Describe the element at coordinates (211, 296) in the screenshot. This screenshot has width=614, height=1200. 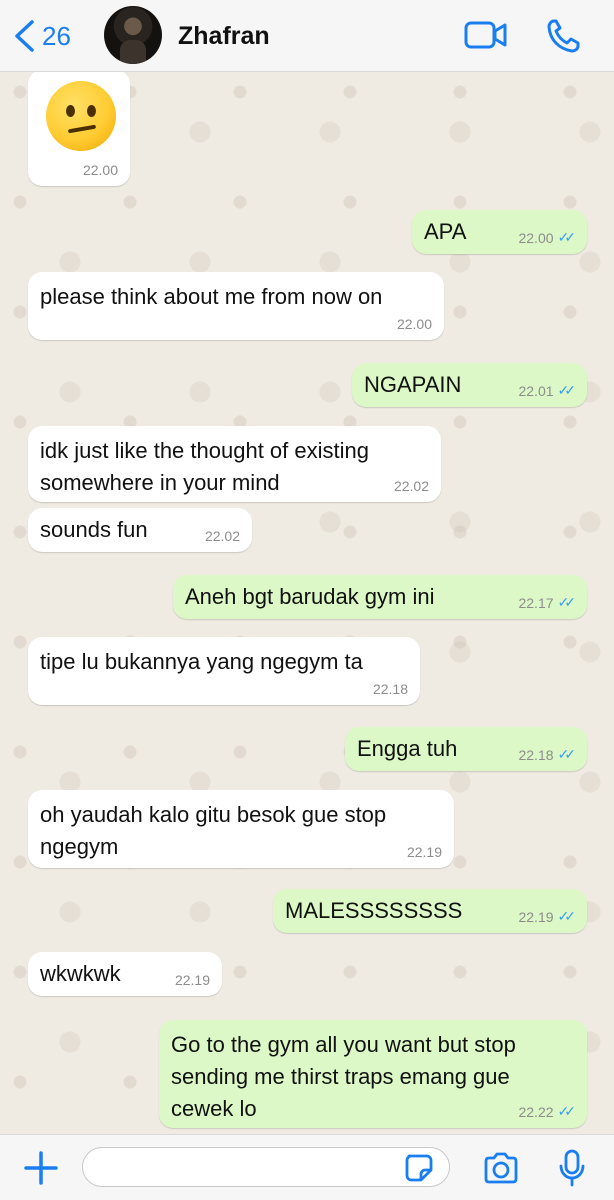
I see `message-text: please think about me from now on` at that location.